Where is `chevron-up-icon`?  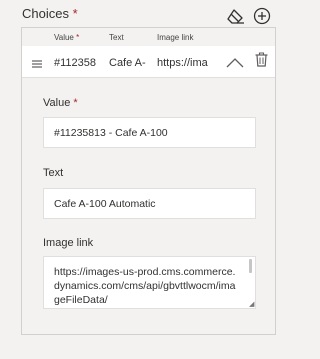 chevron-up-icon is located at coordinates (235, 64).